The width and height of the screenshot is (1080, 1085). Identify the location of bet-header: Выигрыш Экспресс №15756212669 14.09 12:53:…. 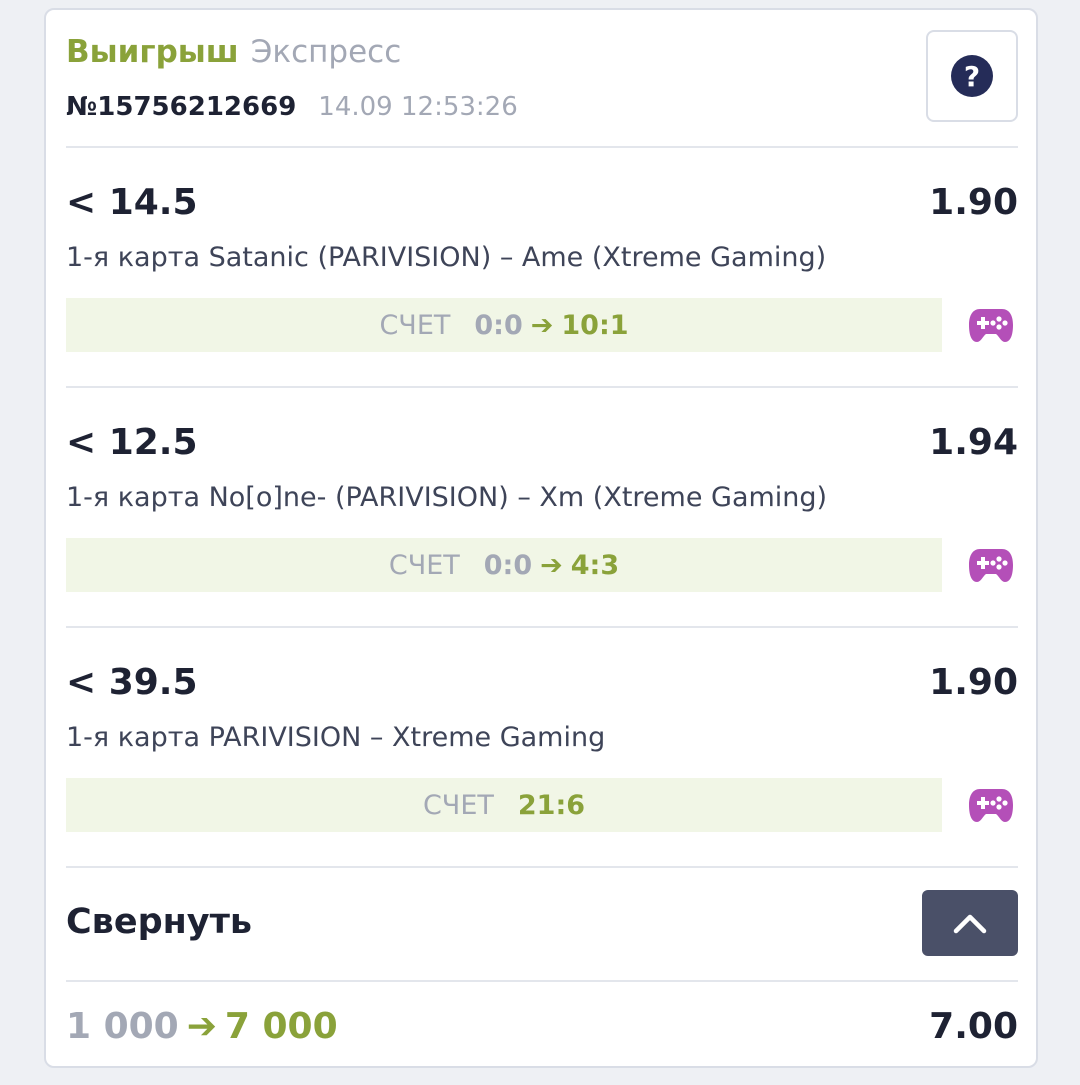
(542, 80).